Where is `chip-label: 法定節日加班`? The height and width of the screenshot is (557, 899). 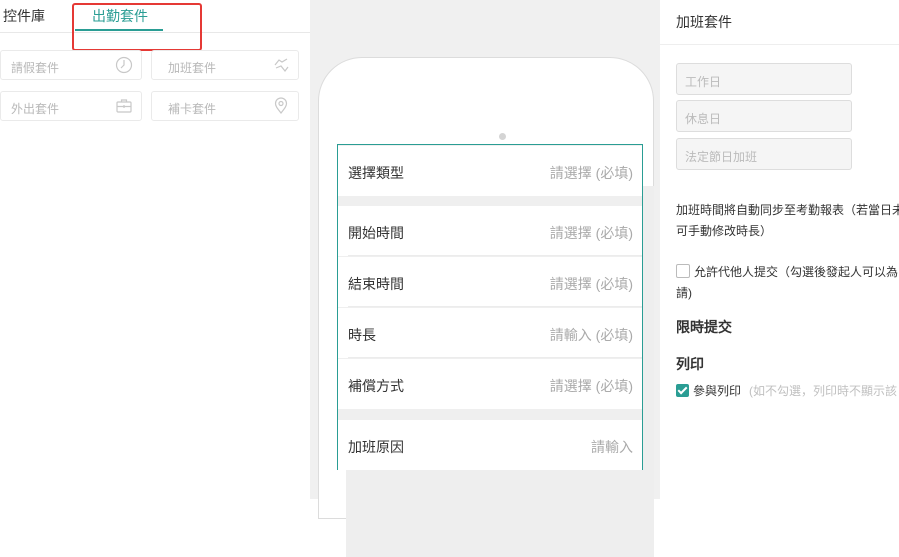
chip-label: 法定節日加班 is located at coordinates (721, 157).